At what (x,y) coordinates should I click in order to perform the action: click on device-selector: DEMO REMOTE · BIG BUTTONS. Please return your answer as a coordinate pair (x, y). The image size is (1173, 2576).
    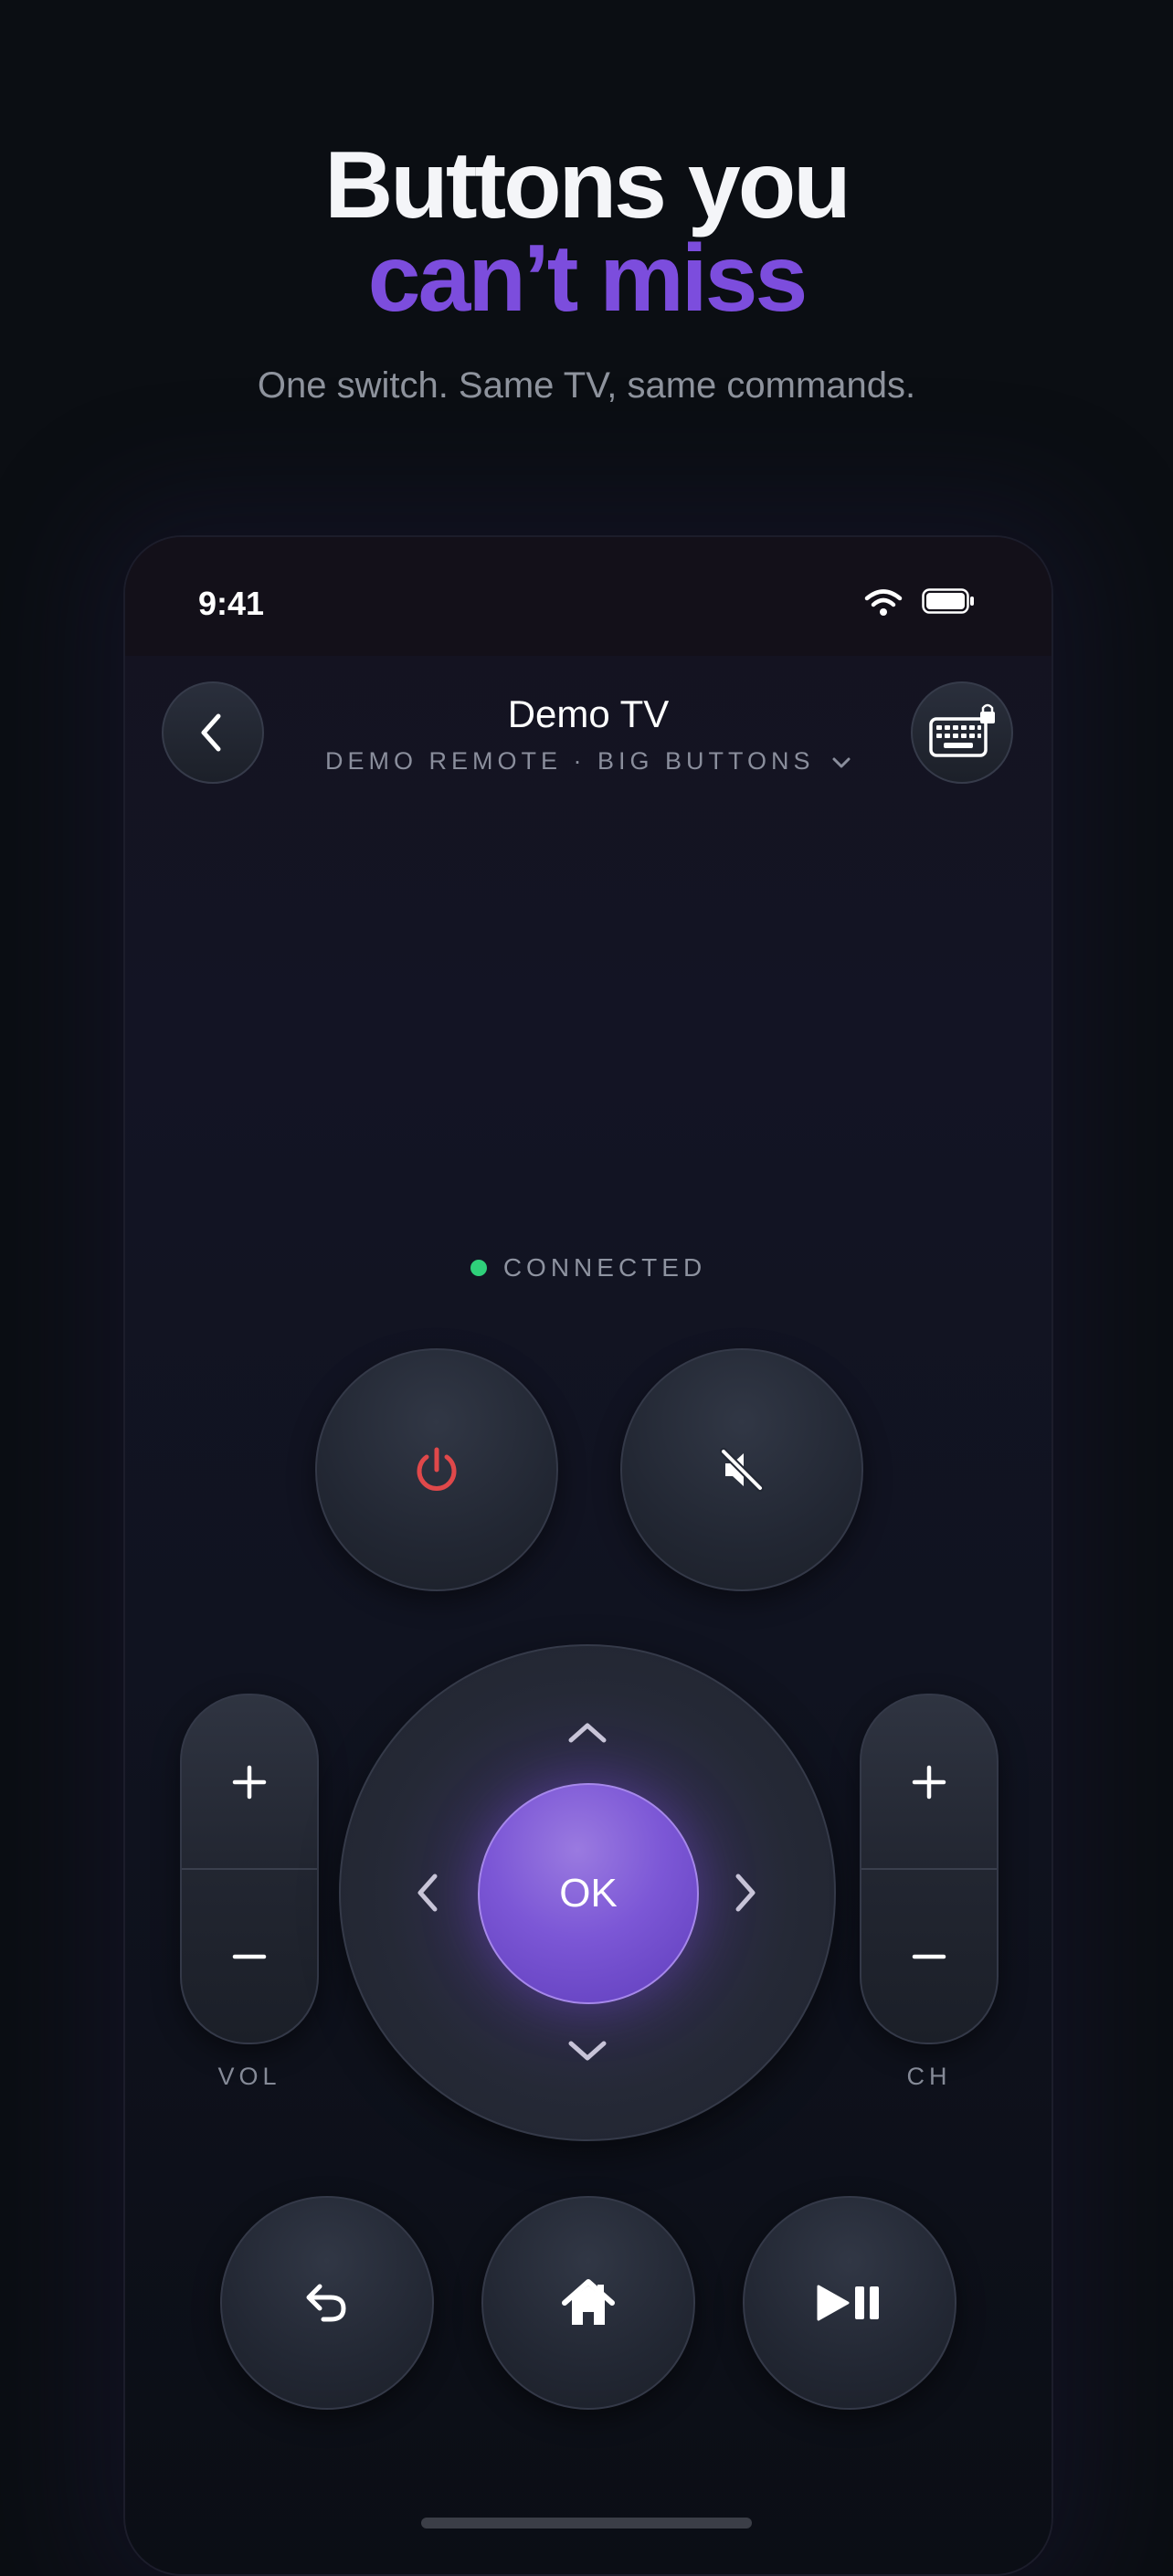
    Looking at the image, I should click on (588, 761).